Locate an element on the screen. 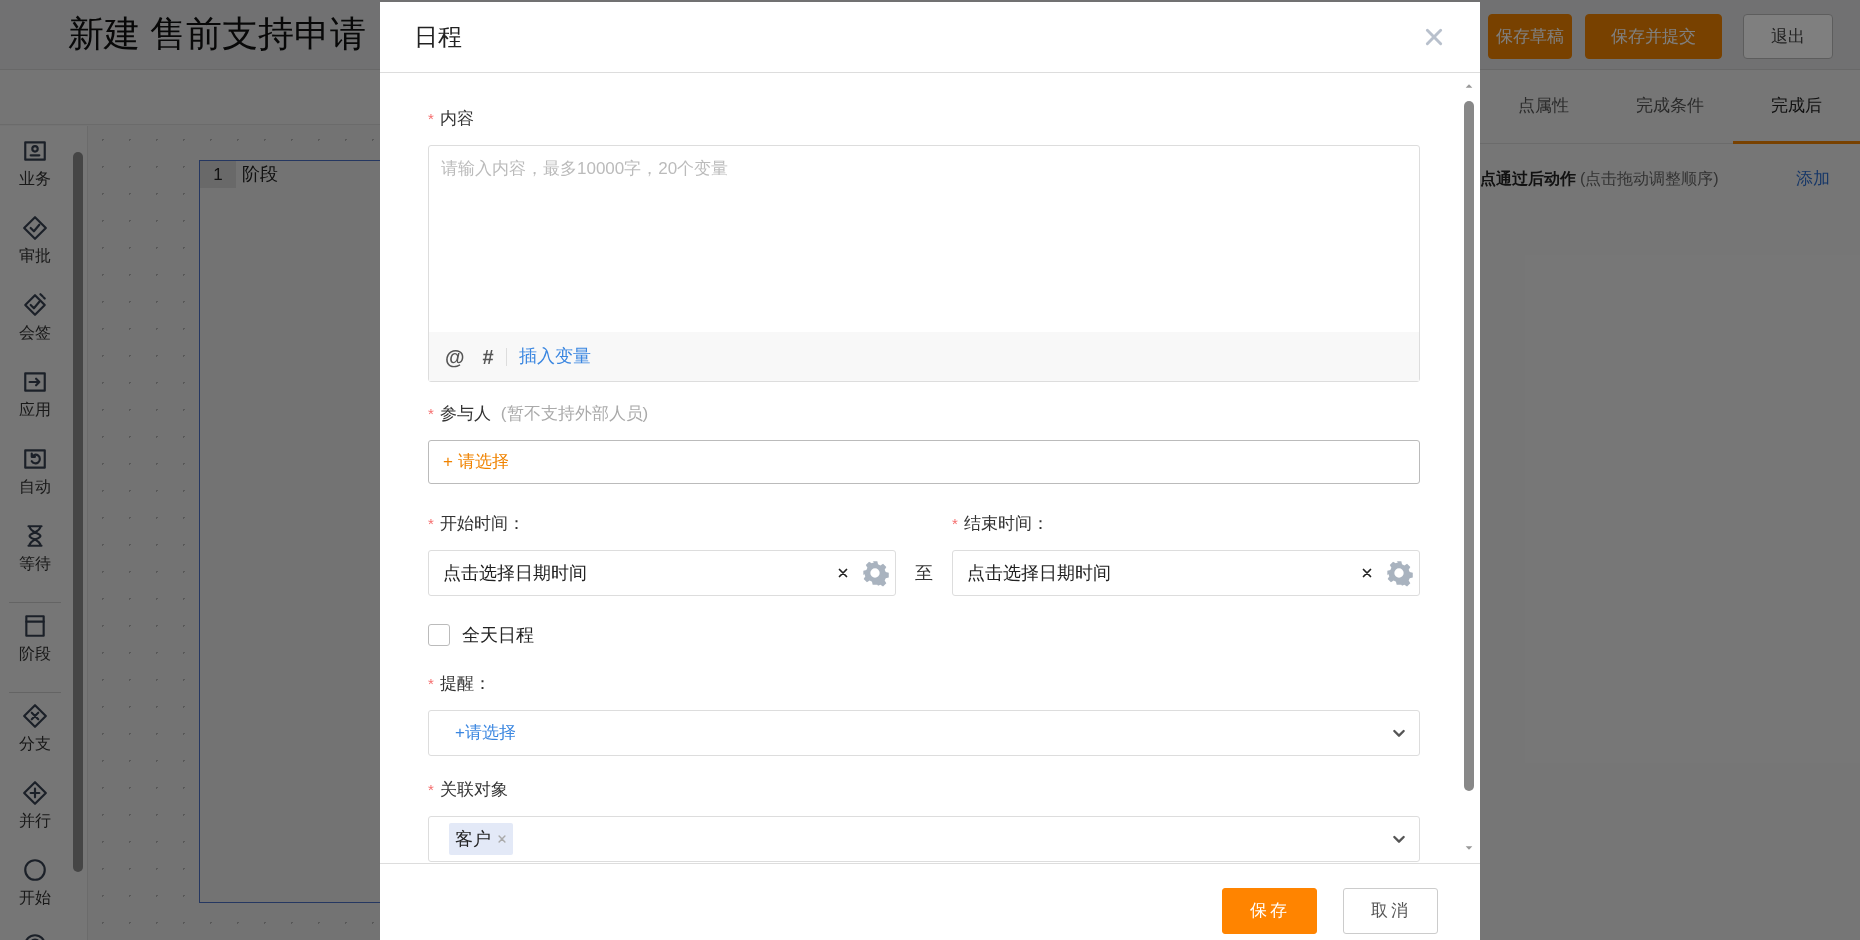  tool-label: 审批 is located at coordinates (35, 256).